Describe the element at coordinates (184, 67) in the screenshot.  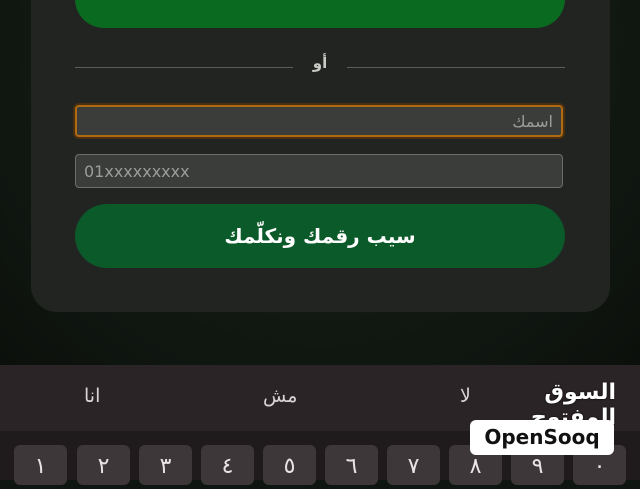
I see `divider-line-left` at that location.